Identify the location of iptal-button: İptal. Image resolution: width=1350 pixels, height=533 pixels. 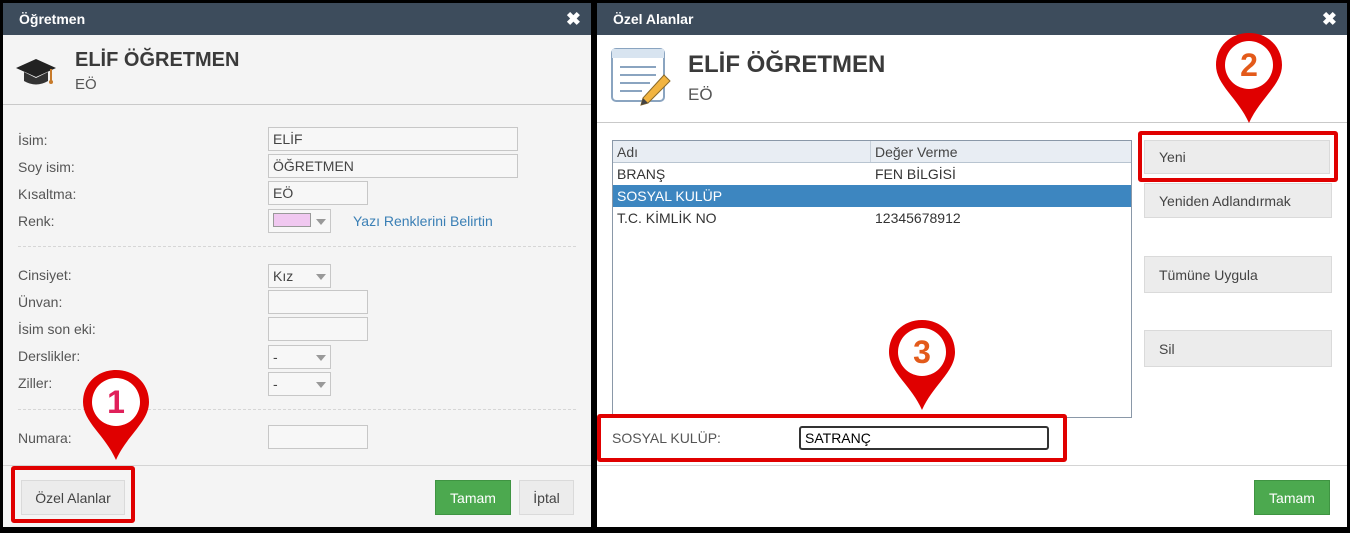
(546, 497).